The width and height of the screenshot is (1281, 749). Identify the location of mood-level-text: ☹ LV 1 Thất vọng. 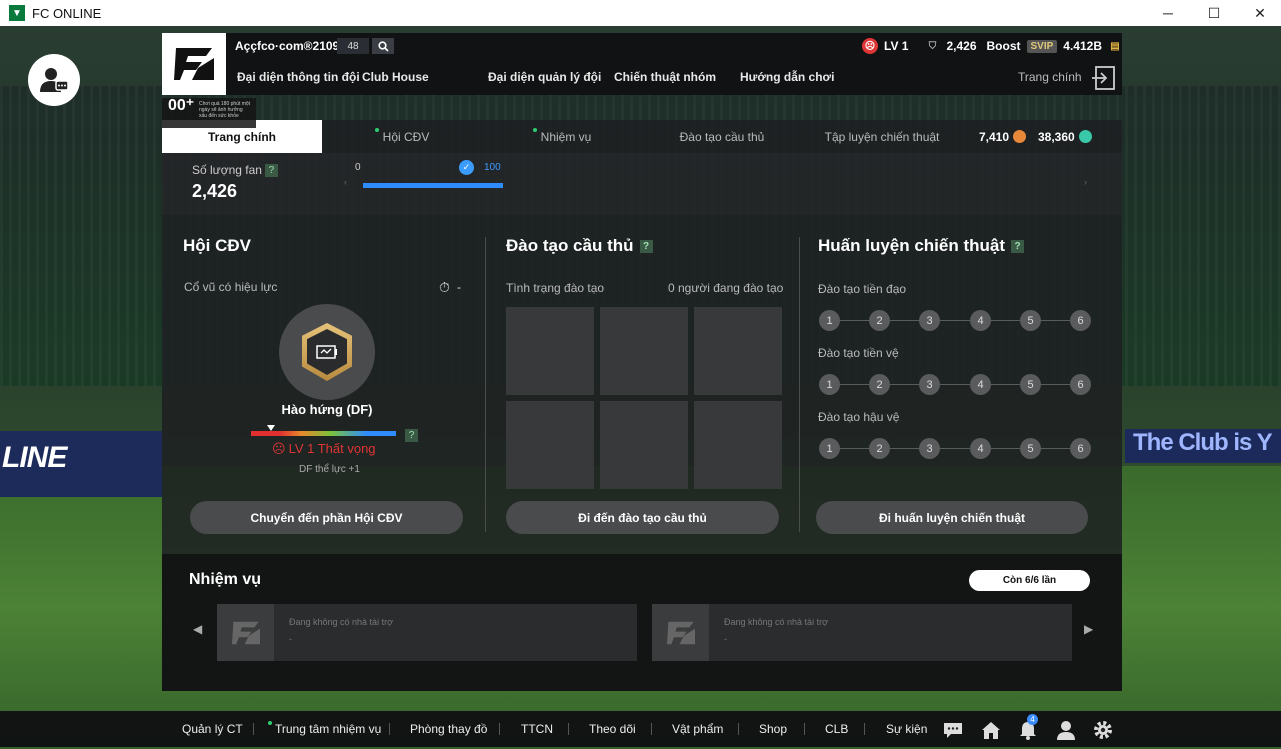
(324, 449).